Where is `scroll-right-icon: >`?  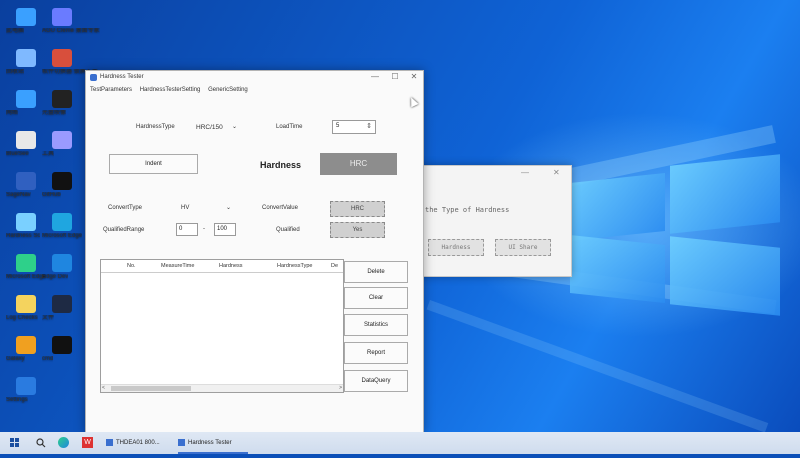 scroll-right-icon: > is located at coordinates (340, 388).